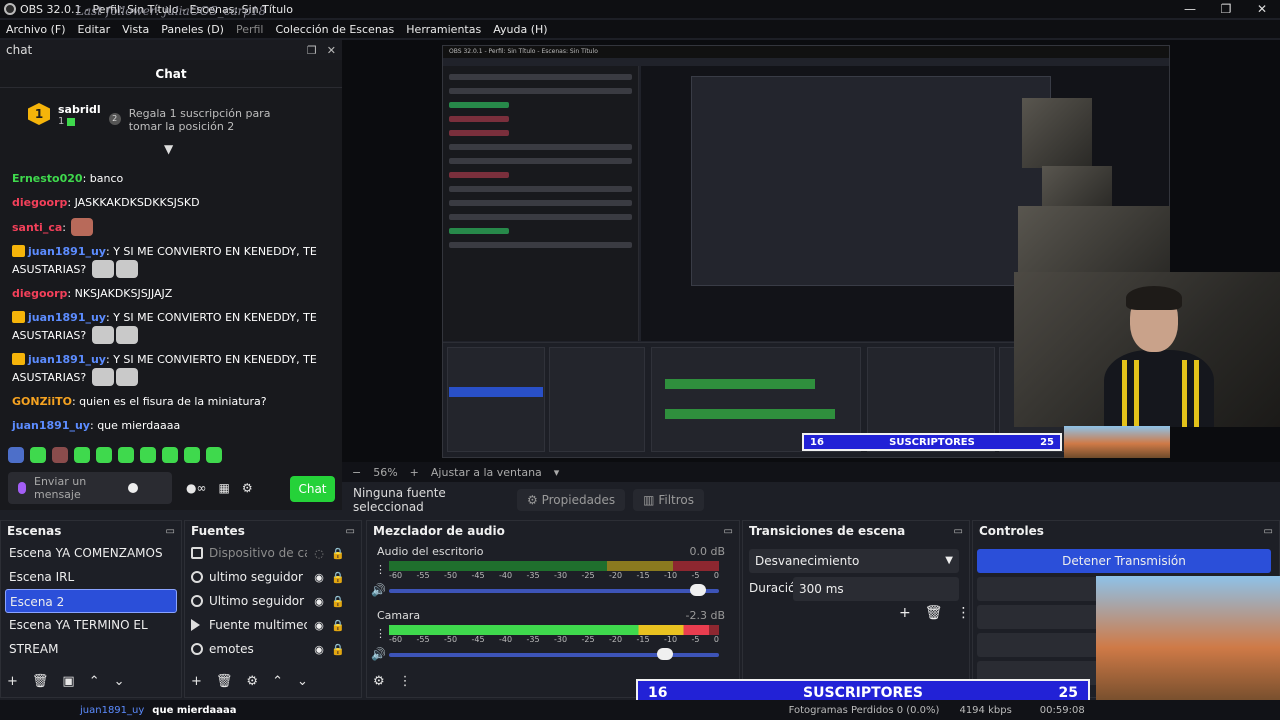  I want to click on mixer-settings-icon: ⚙, so click(379, 681).